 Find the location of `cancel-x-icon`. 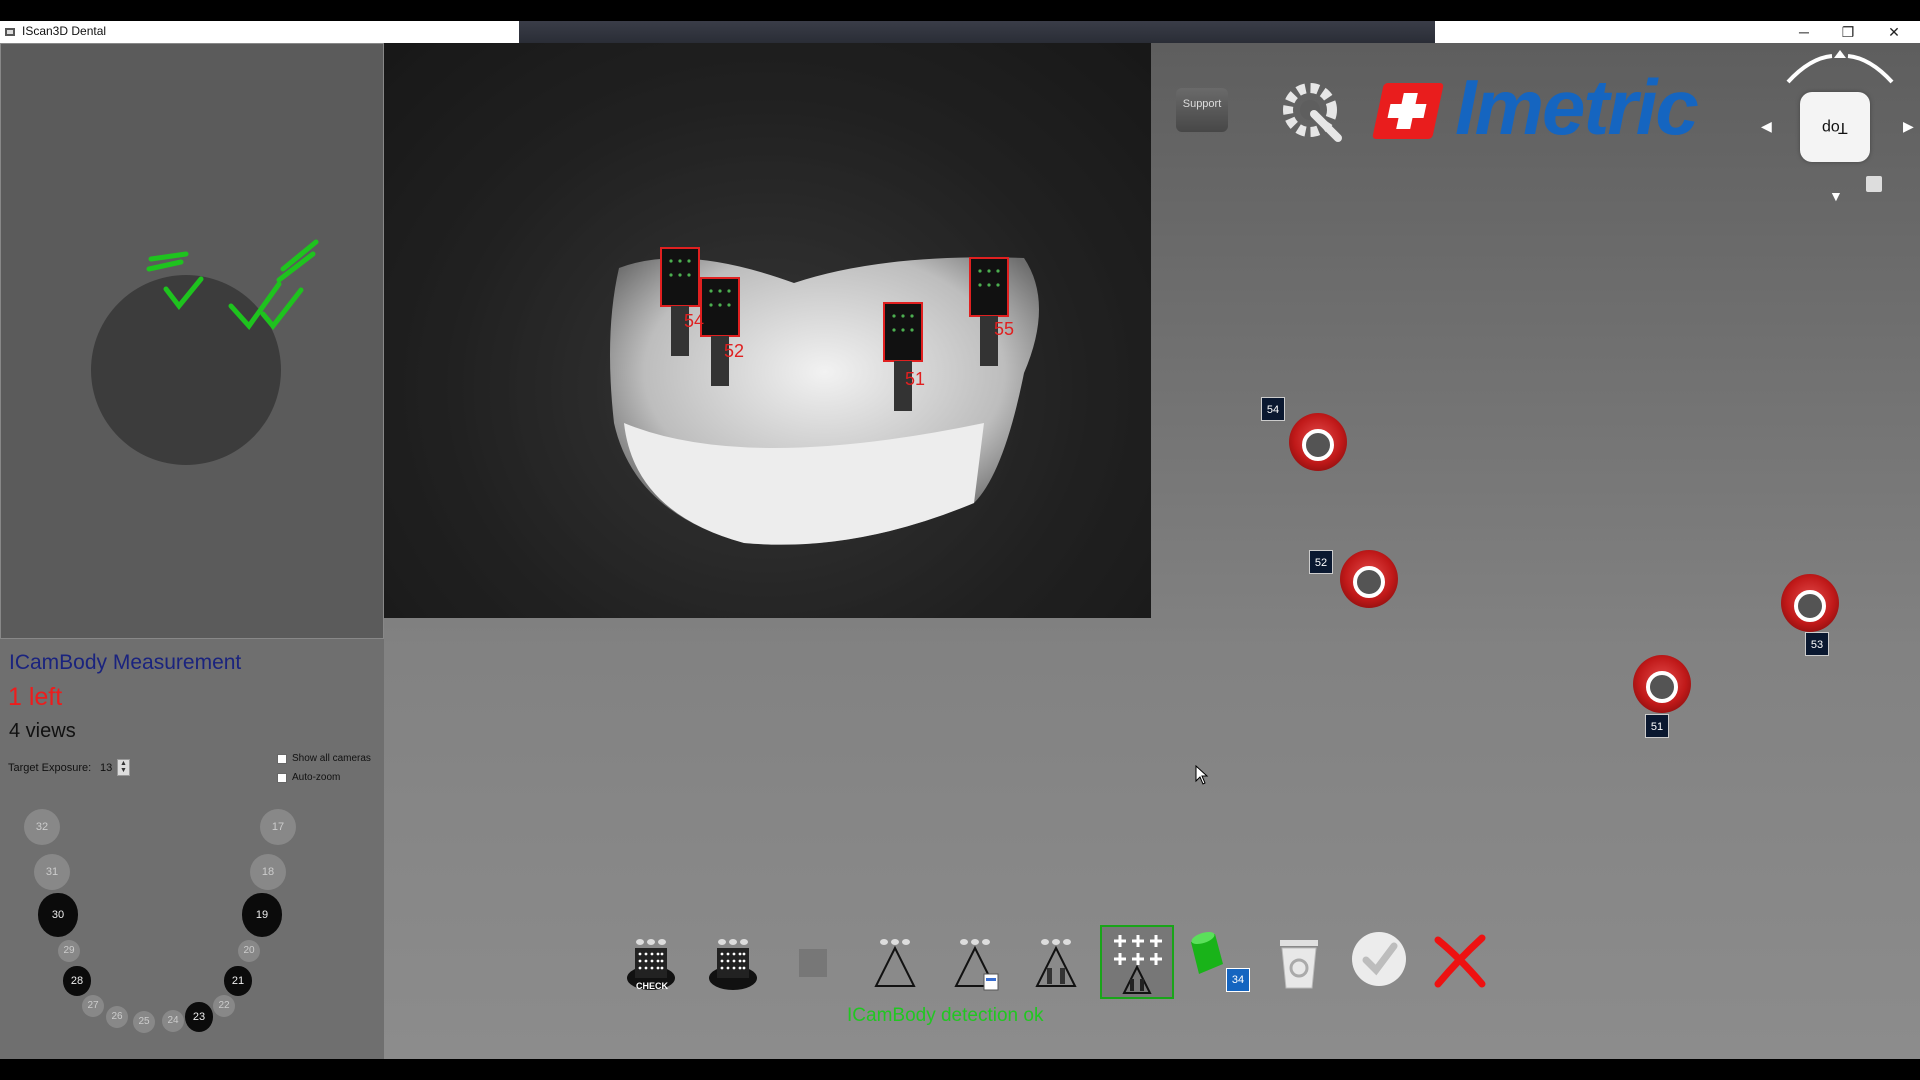

cancel-x-icon is located at coordinates (1459, 961).